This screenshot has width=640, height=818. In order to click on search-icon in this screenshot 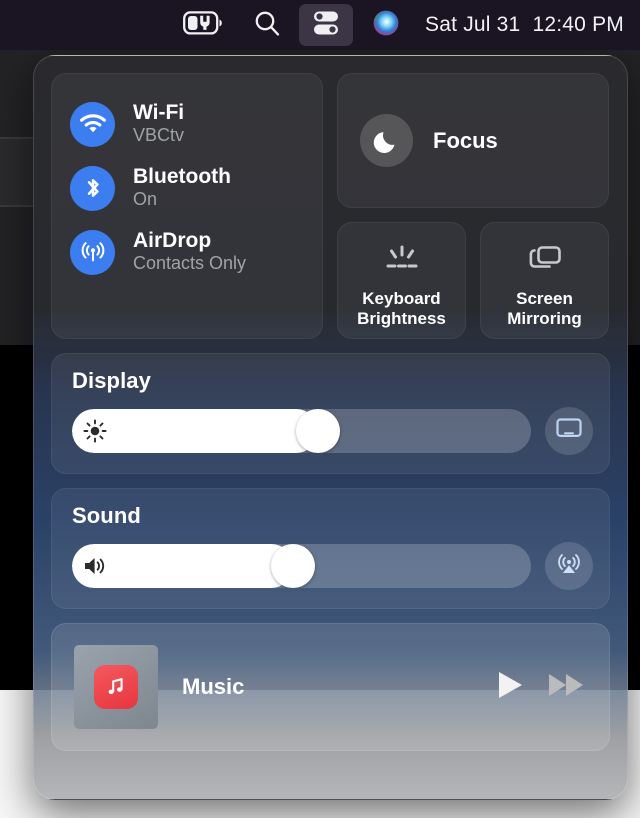, I will do `click(267, 25)`.